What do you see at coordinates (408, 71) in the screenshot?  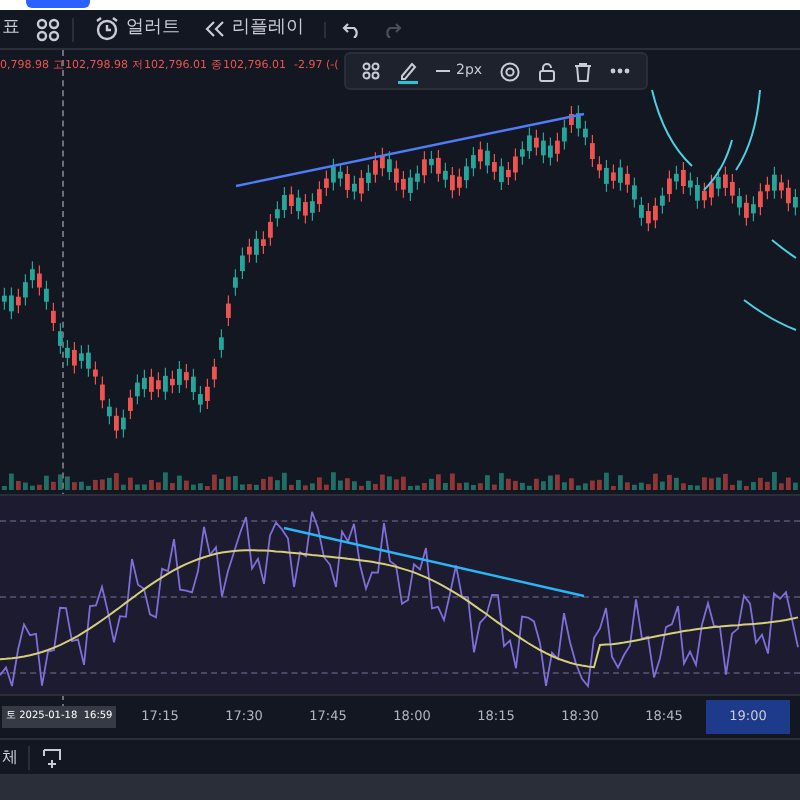 I see `pencil-icon` at bounding box center [408, 71].